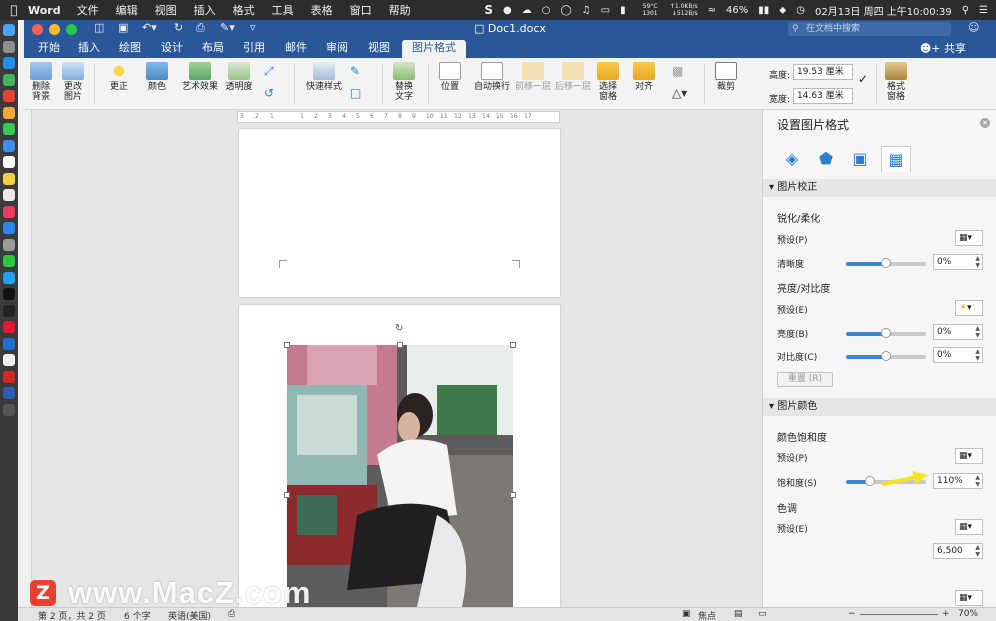  Describe the element at coordinates (869, 29) in the screenshot. I see `search-input: ⚲ 在文档中搜索` at that location.